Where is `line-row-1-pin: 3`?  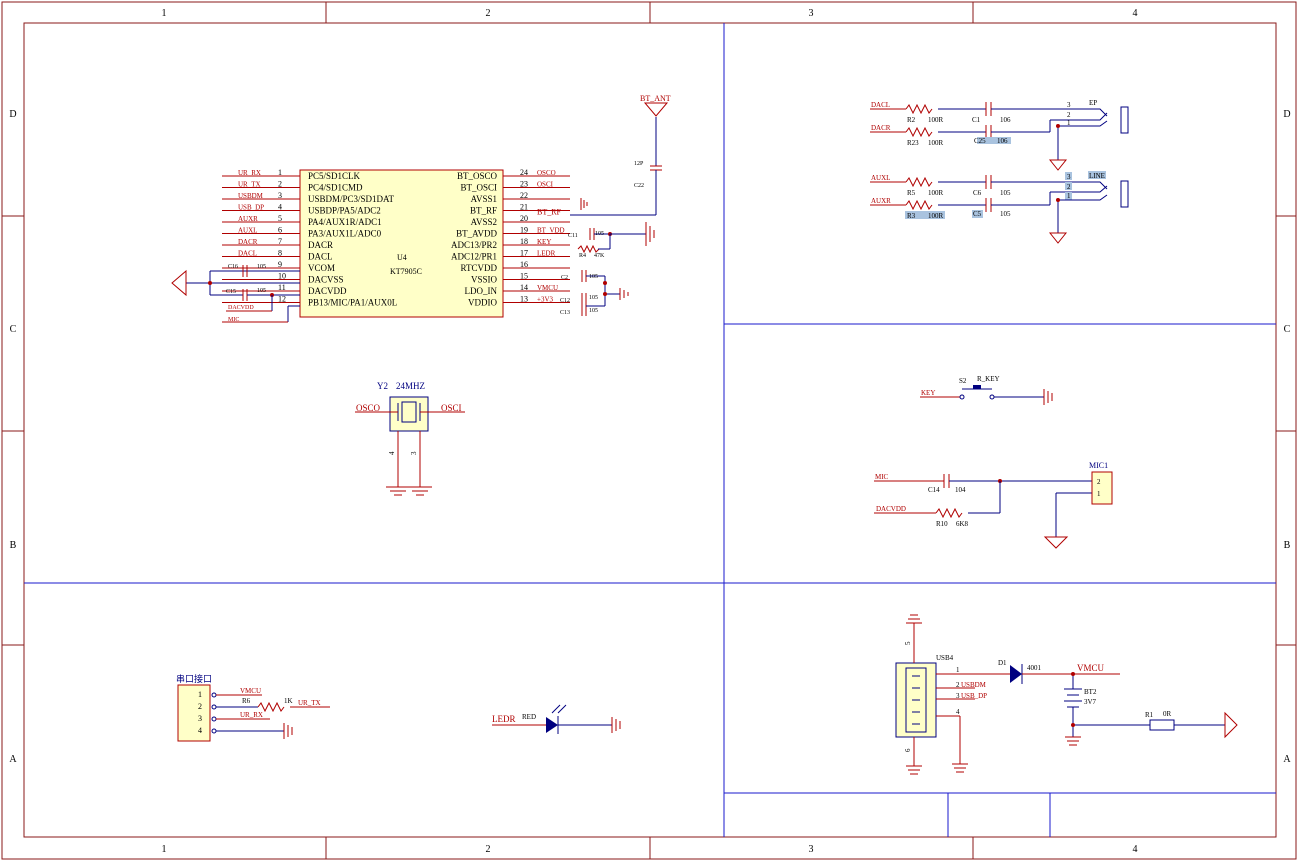
line-row-1-pin: 3 is located at coordinates (1069, 177).